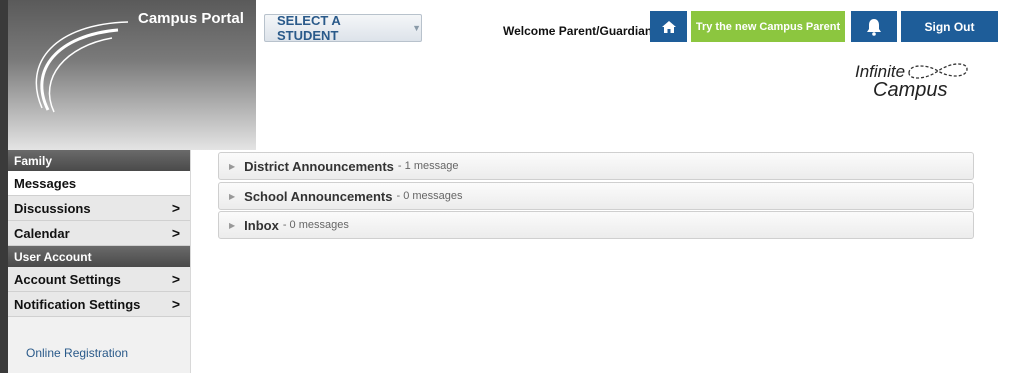 Image resolution: width=1016 pixels, height=373 pixels. I want to click on home-icon, so click(668, 26).